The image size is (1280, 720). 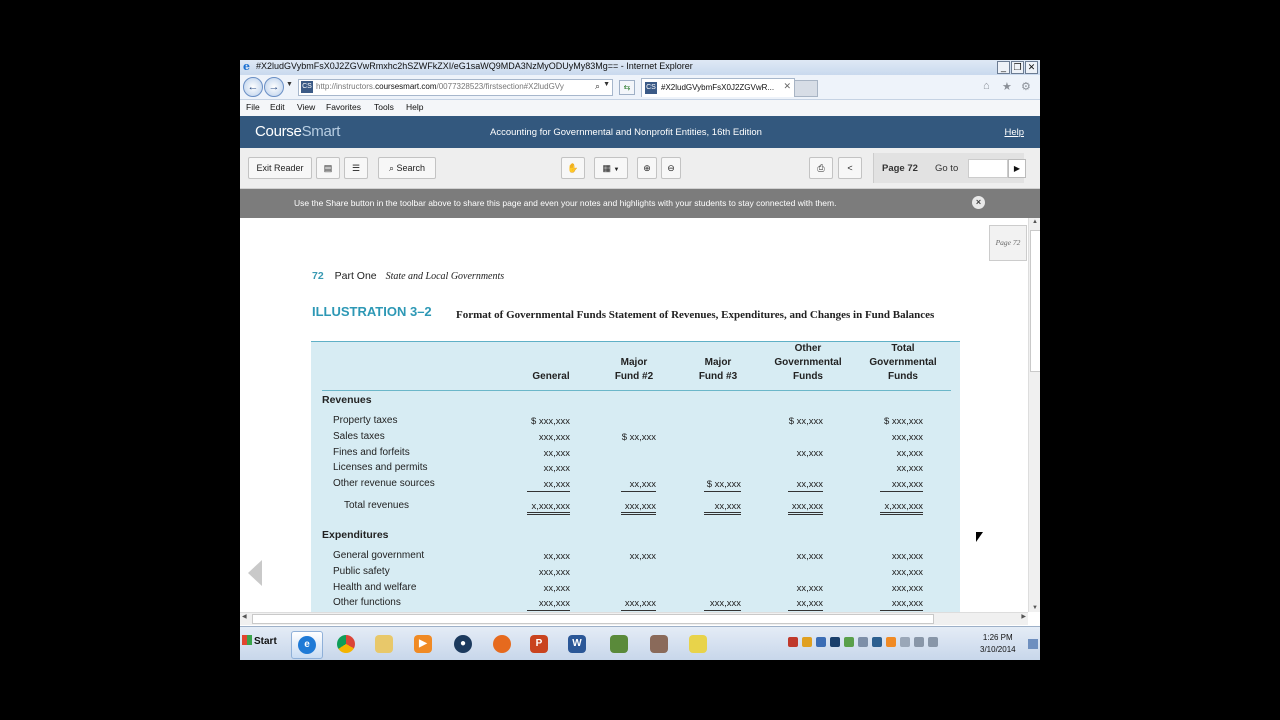 I want to click on action-center-flag-icon, so click(x=905, y=642).